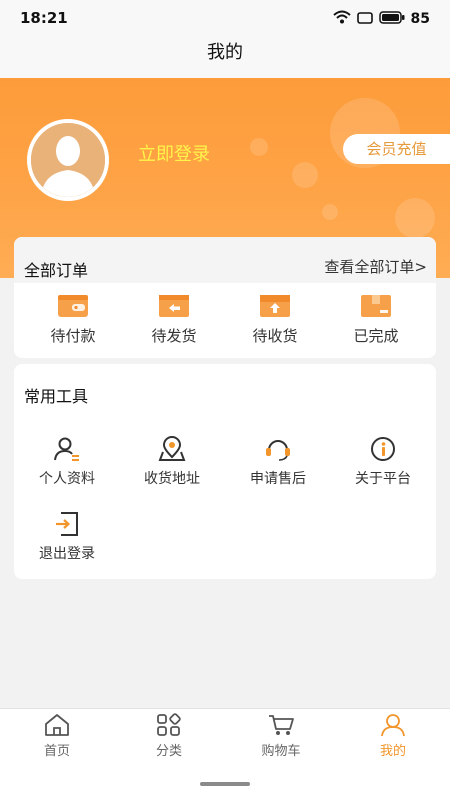 This screenshot has height=800, width=450. I want to click on headset-icon, so click(278, 450).